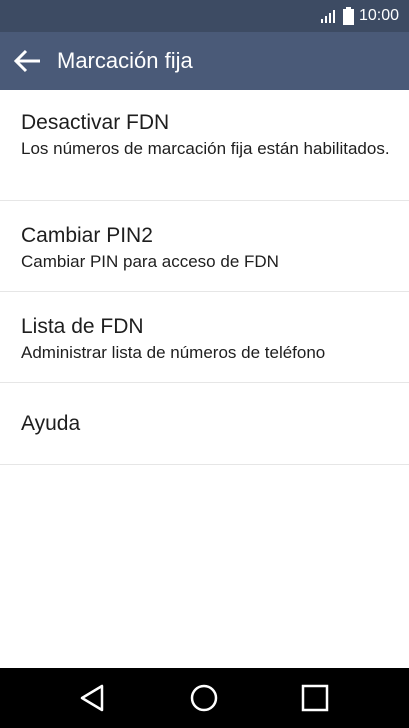 The width and height of the screenshot is (409, 728). What do you see at coordinates (348, 16) in the screenshot?
I see `battery-icon` at bounding box center [348, 16].